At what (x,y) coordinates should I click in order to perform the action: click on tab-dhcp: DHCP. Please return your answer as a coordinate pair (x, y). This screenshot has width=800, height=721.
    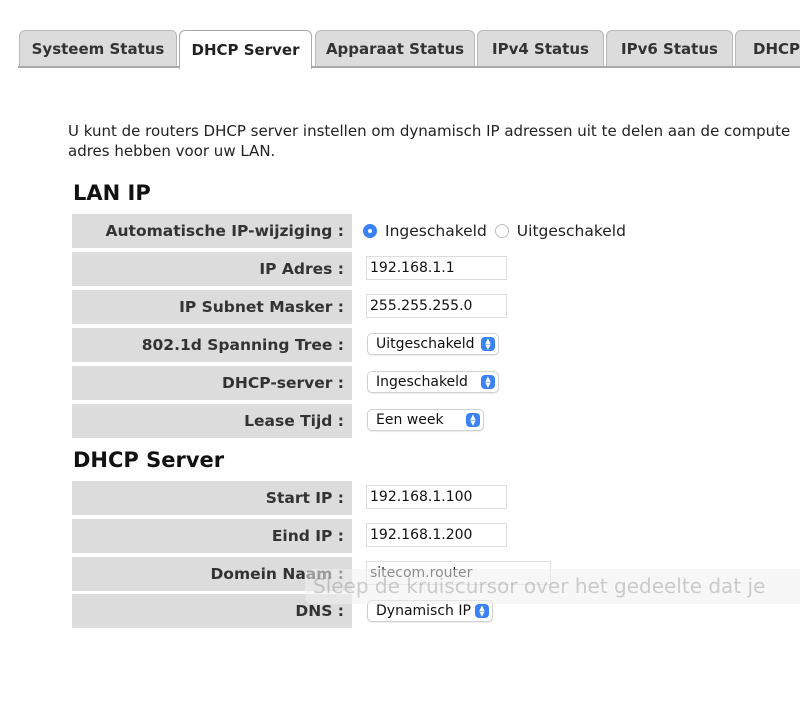
    Looking at the image, I should click on (767, 48).